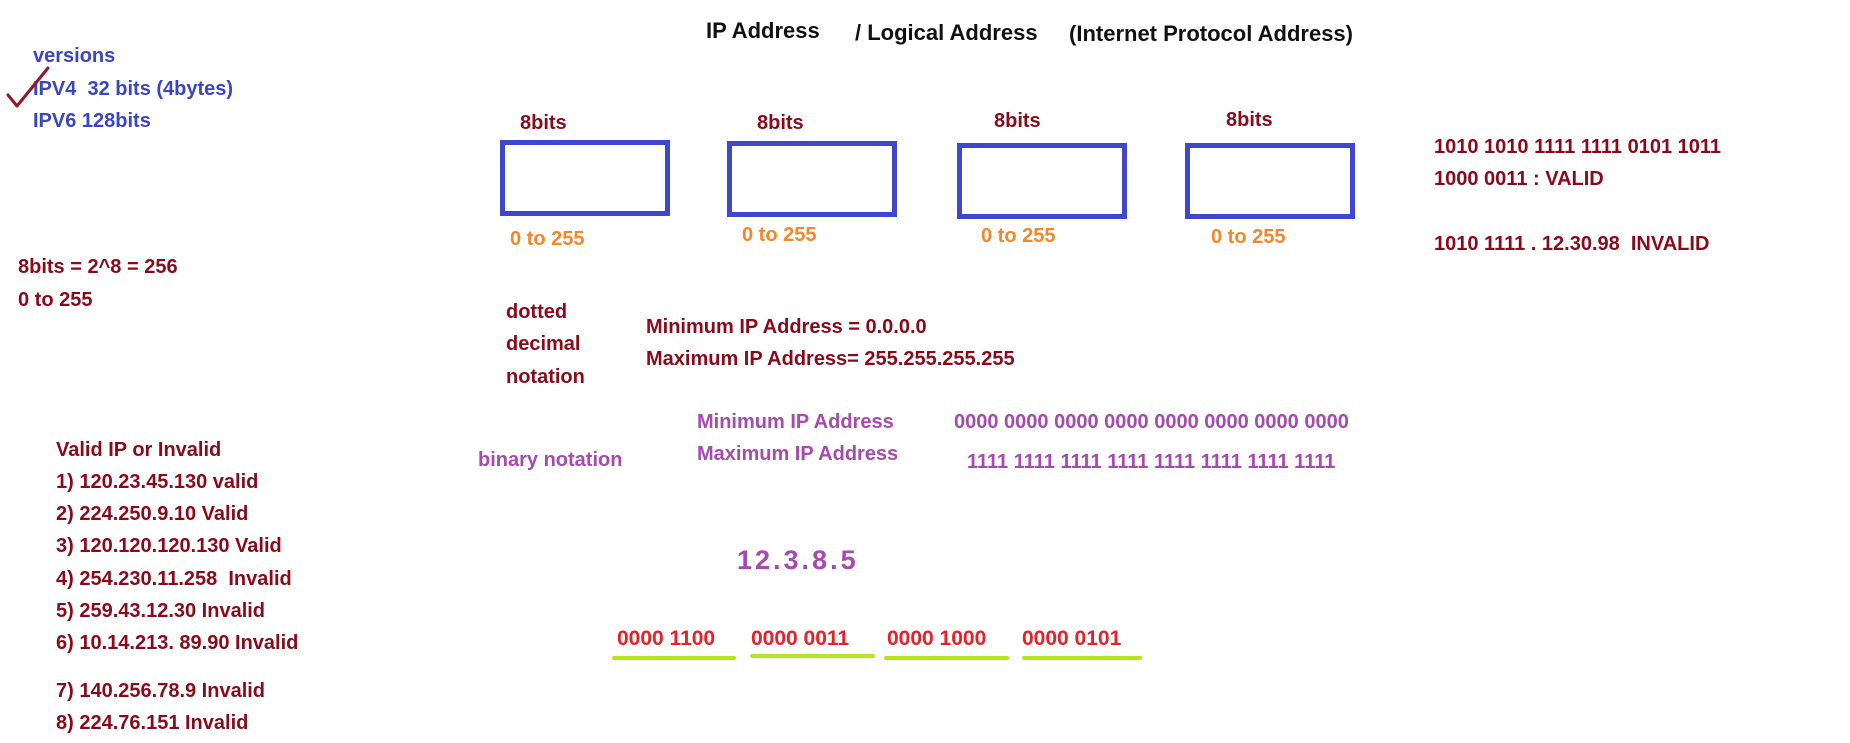 This screenshot has width=1850, height=743. What do you see at coordinates (800, 638) in the screenshot?
I see `example-binary-group-2: 0000 0011` at bounding box center [800, 638].